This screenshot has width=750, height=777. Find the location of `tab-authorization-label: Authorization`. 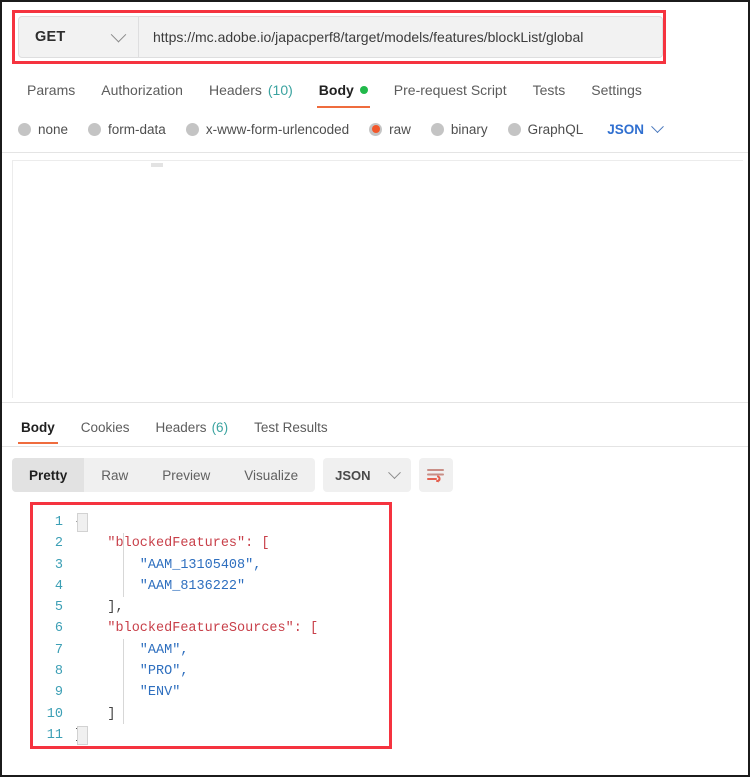

tab-authorization-label: Authorization is located at coordinates (142, 90).